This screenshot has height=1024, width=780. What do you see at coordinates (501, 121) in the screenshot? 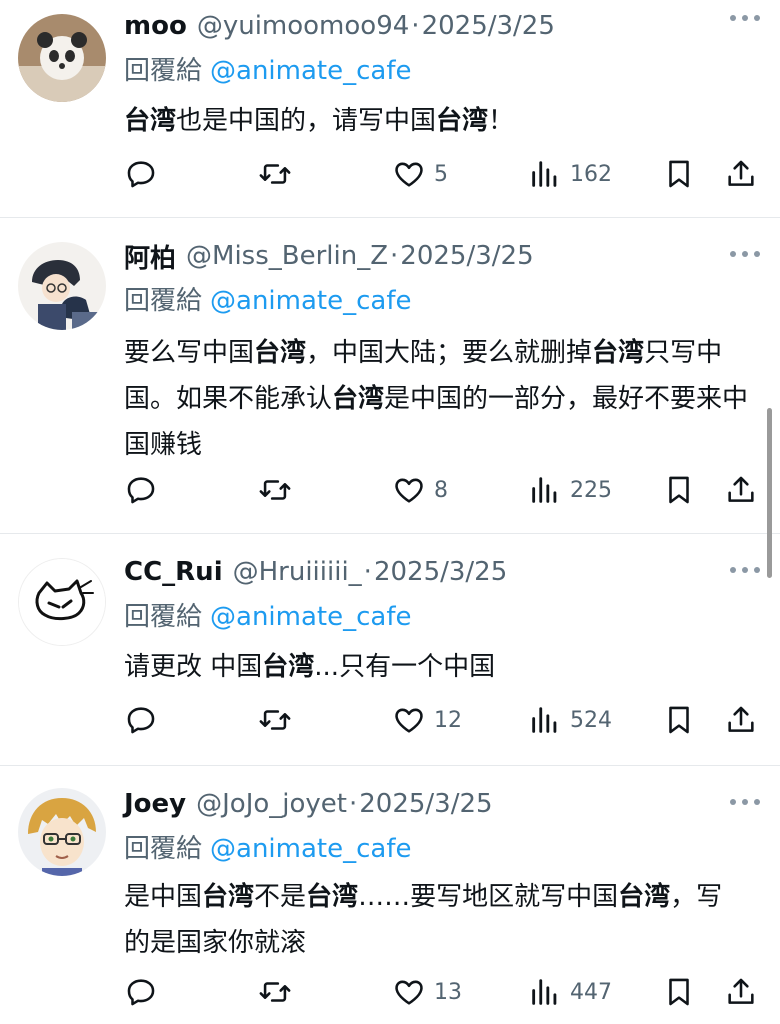
I see `text-segment: ！` at bounding box center [501, 121].